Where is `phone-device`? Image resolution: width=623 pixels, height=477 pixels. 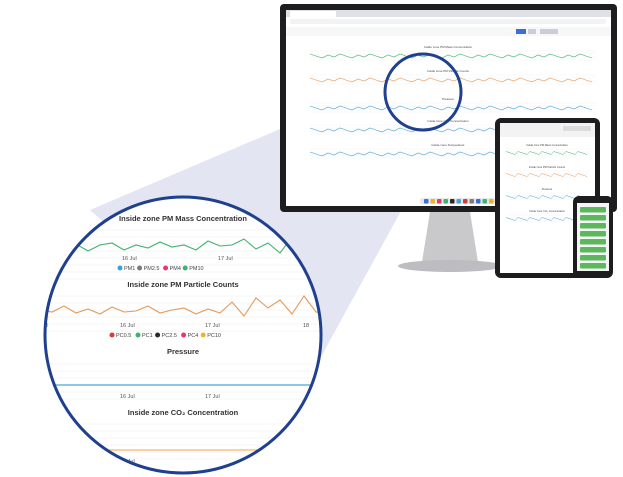 phone-device is located at coordinates (593, 237).